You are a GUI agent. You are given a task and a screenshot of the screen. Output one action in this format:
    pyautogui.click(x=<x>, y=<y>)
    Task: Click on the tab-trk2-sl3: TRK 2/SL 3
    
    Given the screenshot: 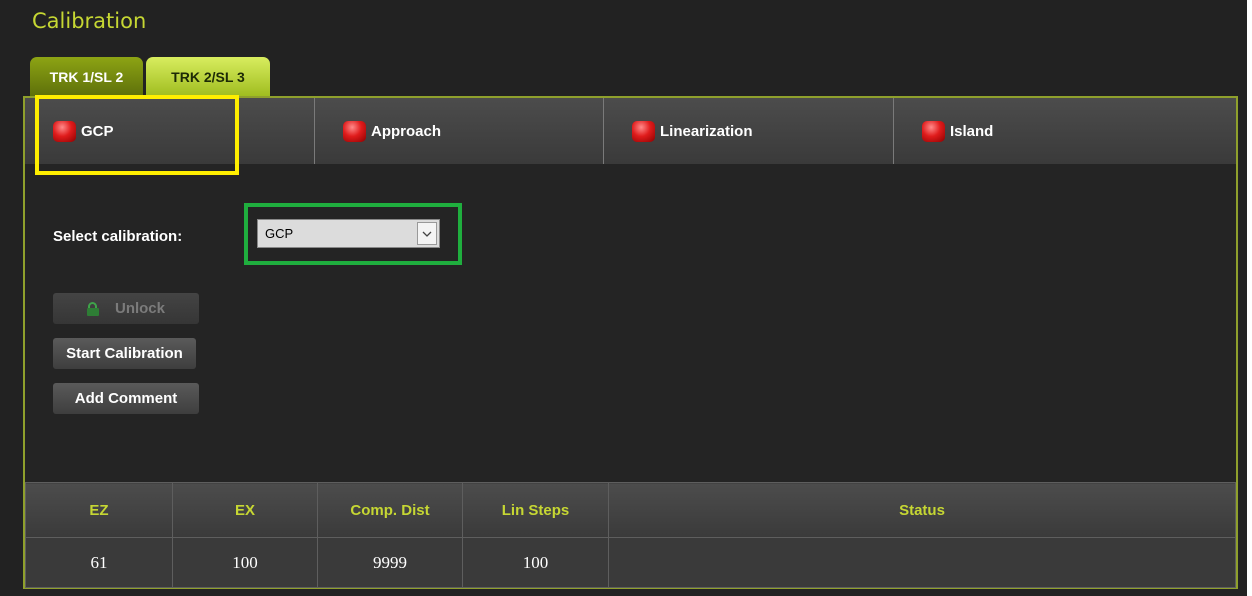 What is the action you would take?
    pyautogui.click(x=208, y=76)
    